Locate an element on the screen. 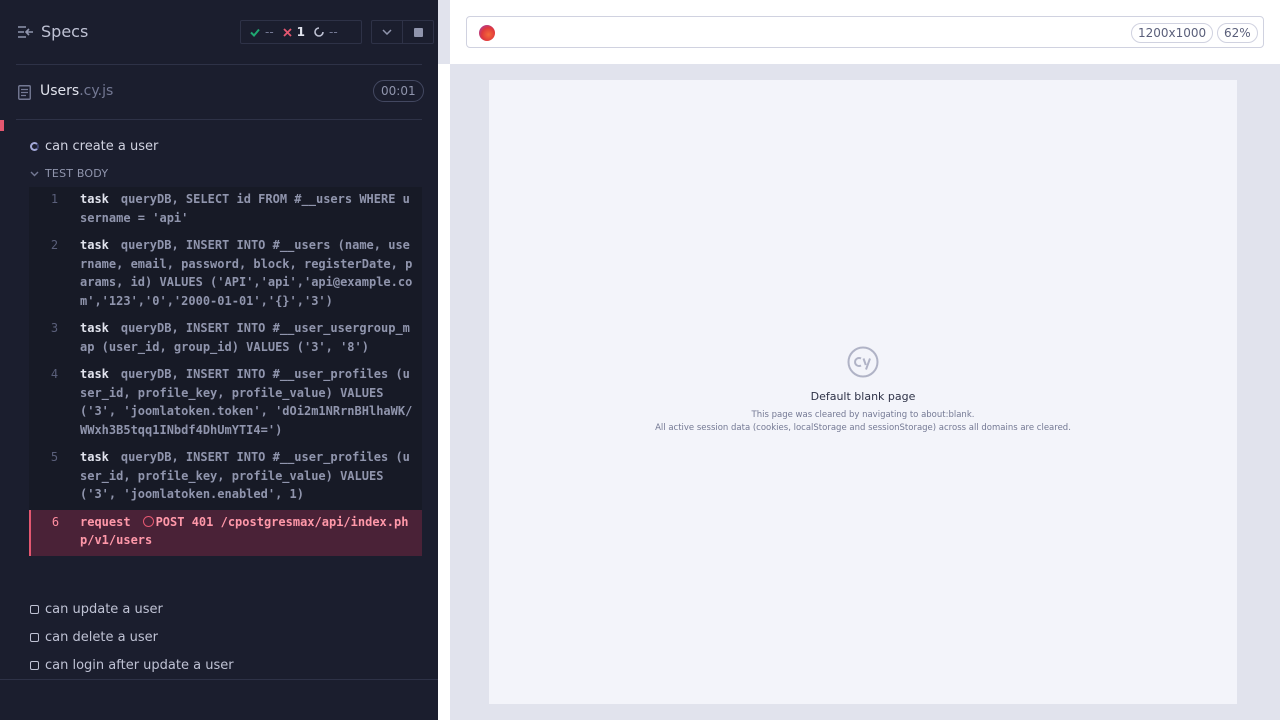  cypress-logo-icon is located at coordinates (863, 362).